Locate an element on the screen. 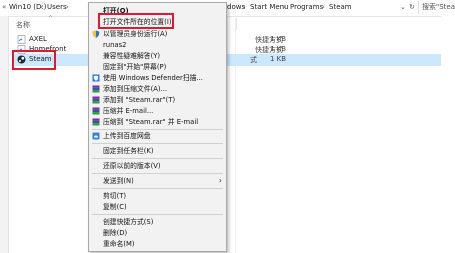 The image size is (455, 253). menu-item-run-as-admin: 以管理员身份运行(A) is located at coordinates (157, 34).